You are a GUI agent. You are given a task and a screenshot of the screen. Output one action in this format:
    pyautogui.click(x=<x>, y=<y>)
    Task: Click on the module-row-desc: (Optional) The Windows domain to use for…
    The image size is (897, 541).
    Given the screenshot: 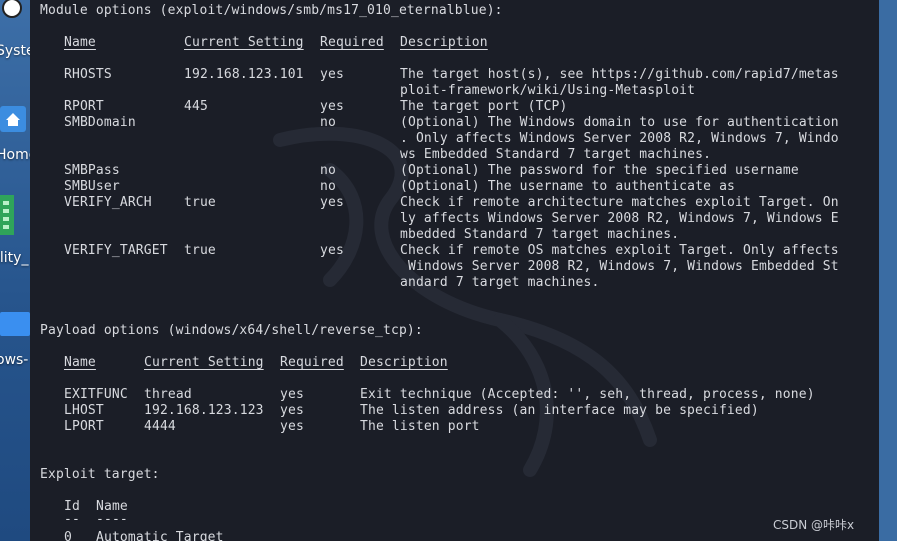 What is the action you would take?
    pyautogui.click(x=619, y=122)
    